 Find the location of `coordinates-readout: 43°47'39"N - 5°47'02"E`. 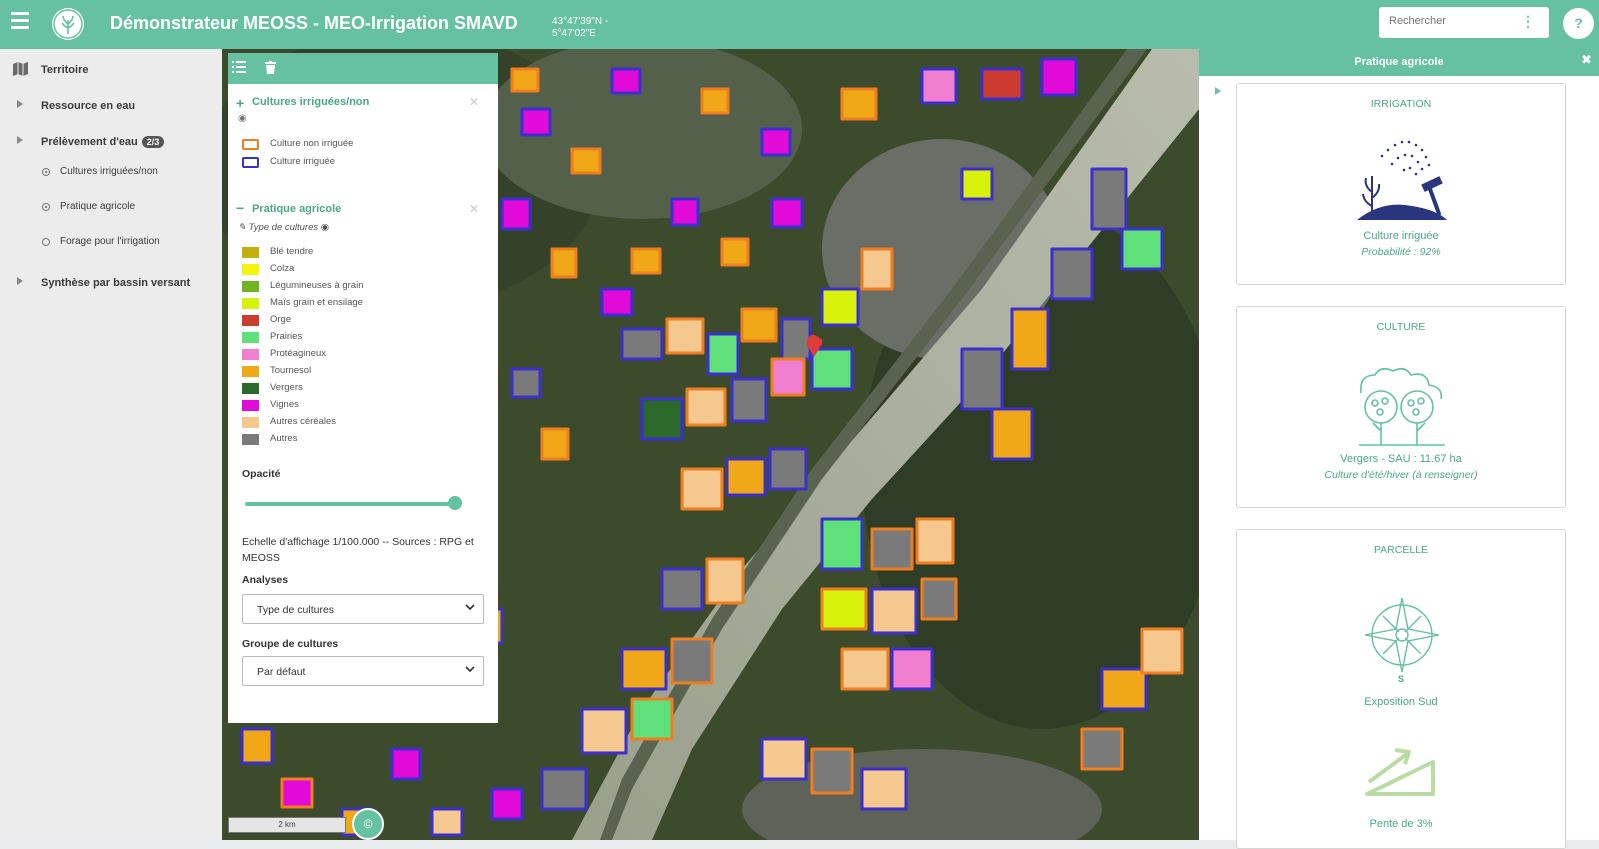

coordinates-readout: 43°47'39"N - 5°47'02"E is located at coordinates (592, 28).